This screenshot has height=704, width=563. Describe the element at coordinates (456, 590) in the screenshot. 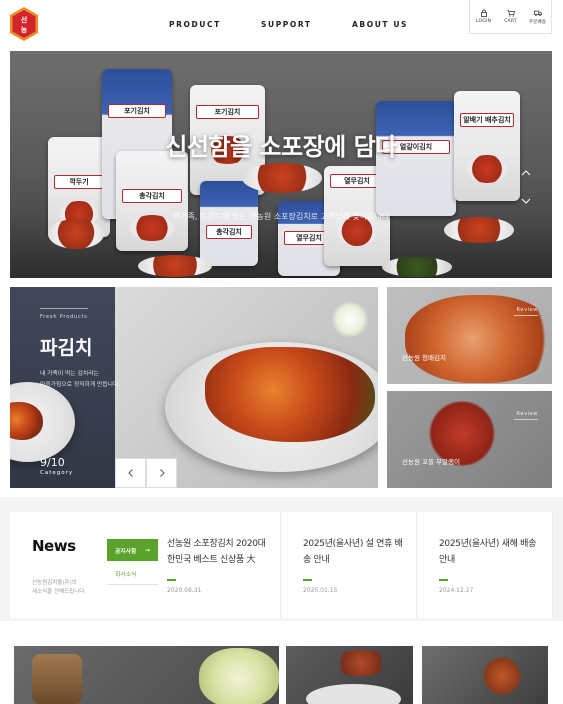

I see `news-item-3-date: 2024.12.27` at that location.